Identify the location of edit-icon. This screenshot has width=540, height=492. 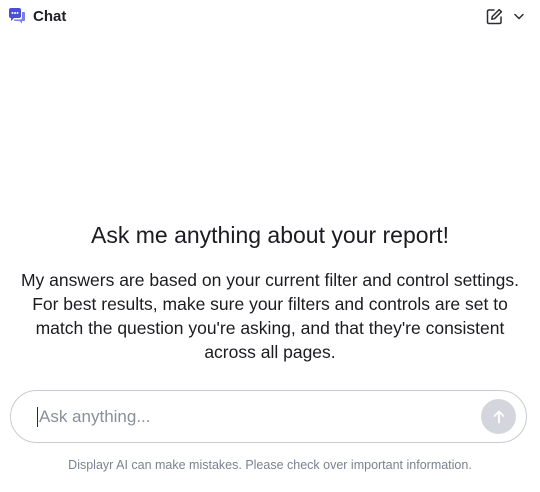
(494, 16).